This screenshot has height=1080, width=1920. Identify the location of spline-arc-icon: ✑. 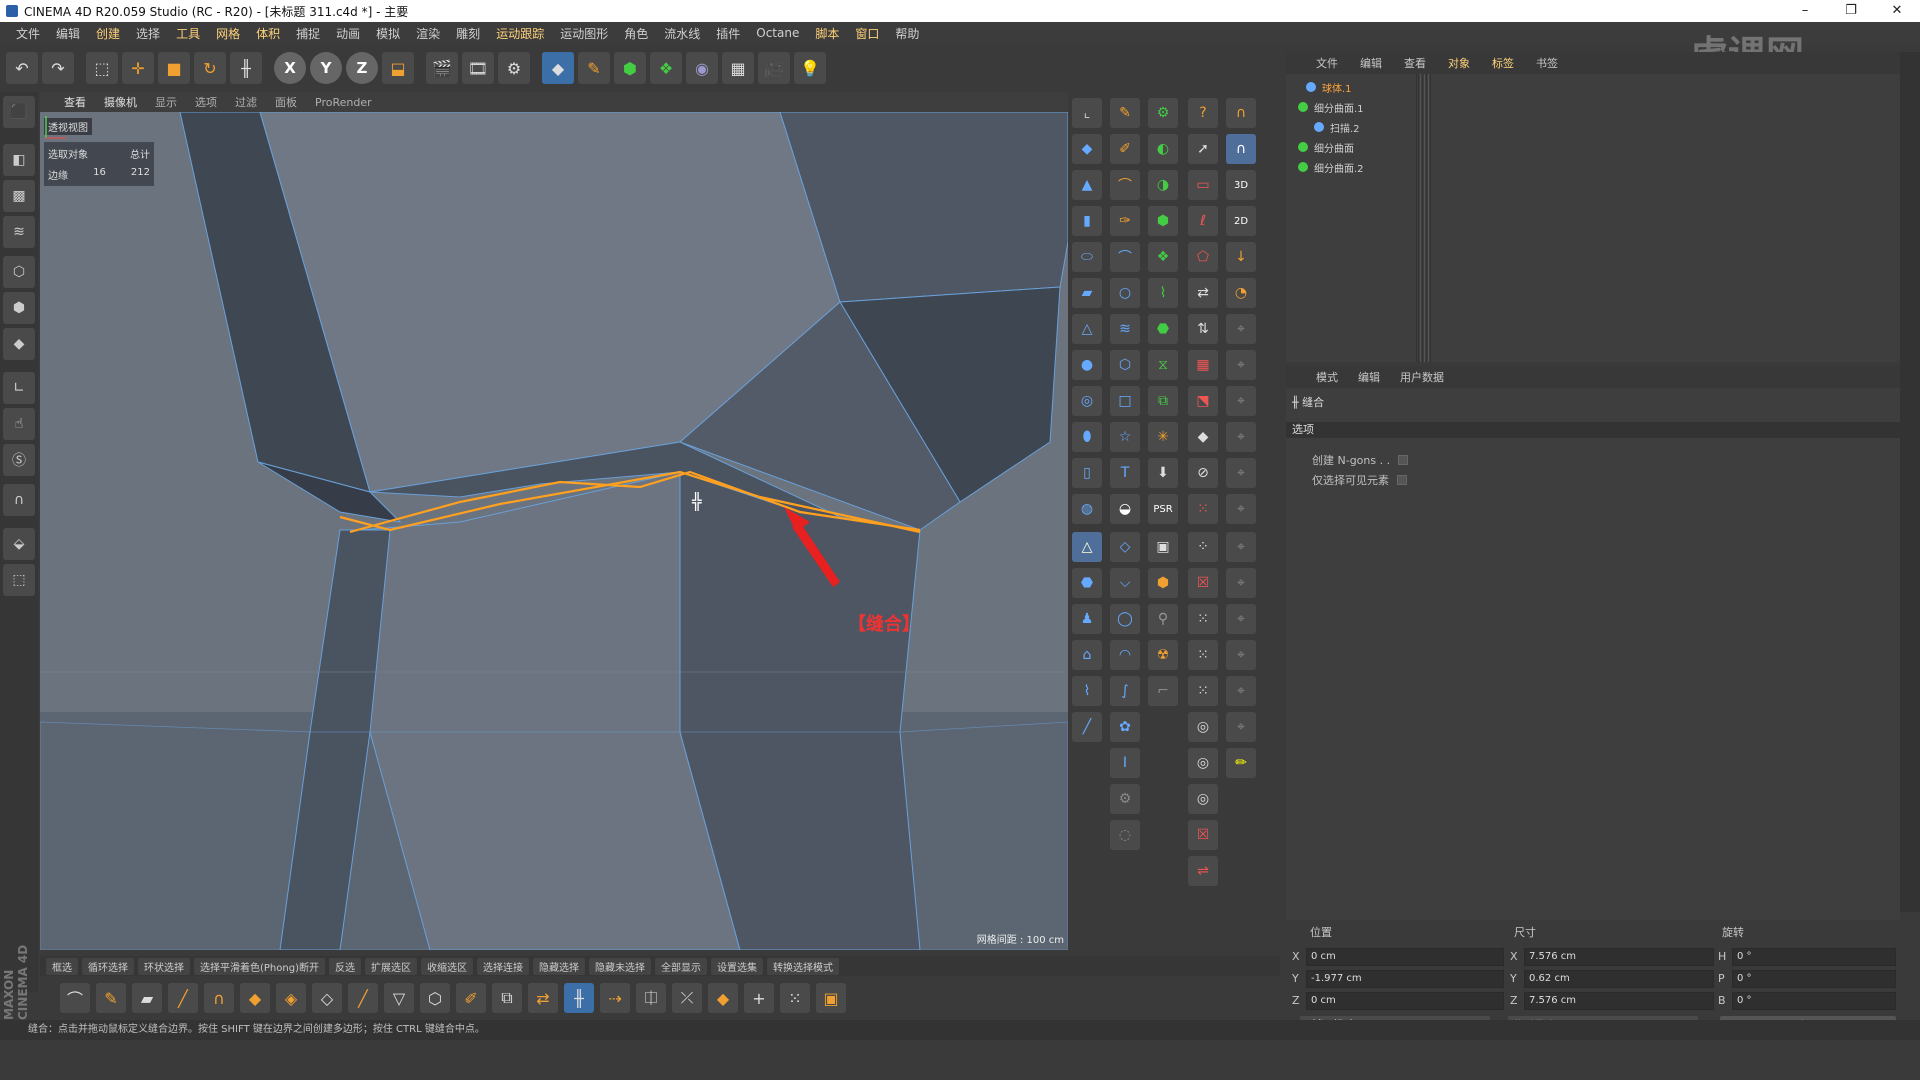
(1125, 221).